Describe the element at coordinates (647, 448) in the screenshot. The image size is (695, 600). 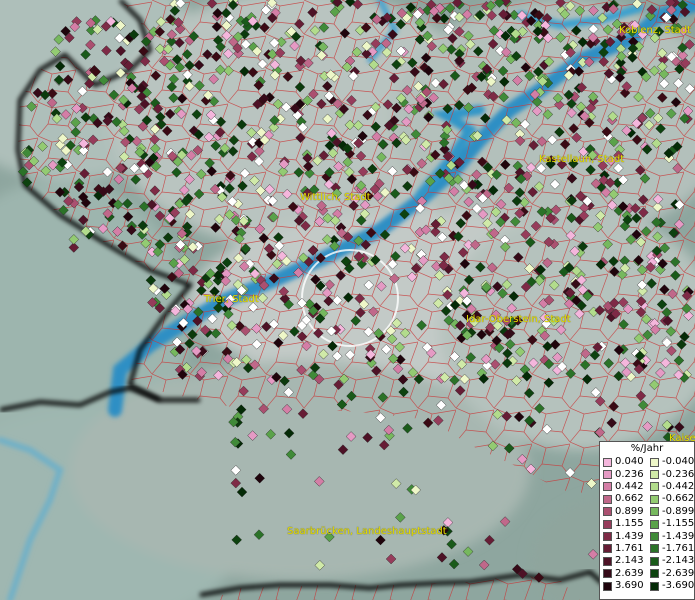
I see `legend-title: %/Jahr` at that location.